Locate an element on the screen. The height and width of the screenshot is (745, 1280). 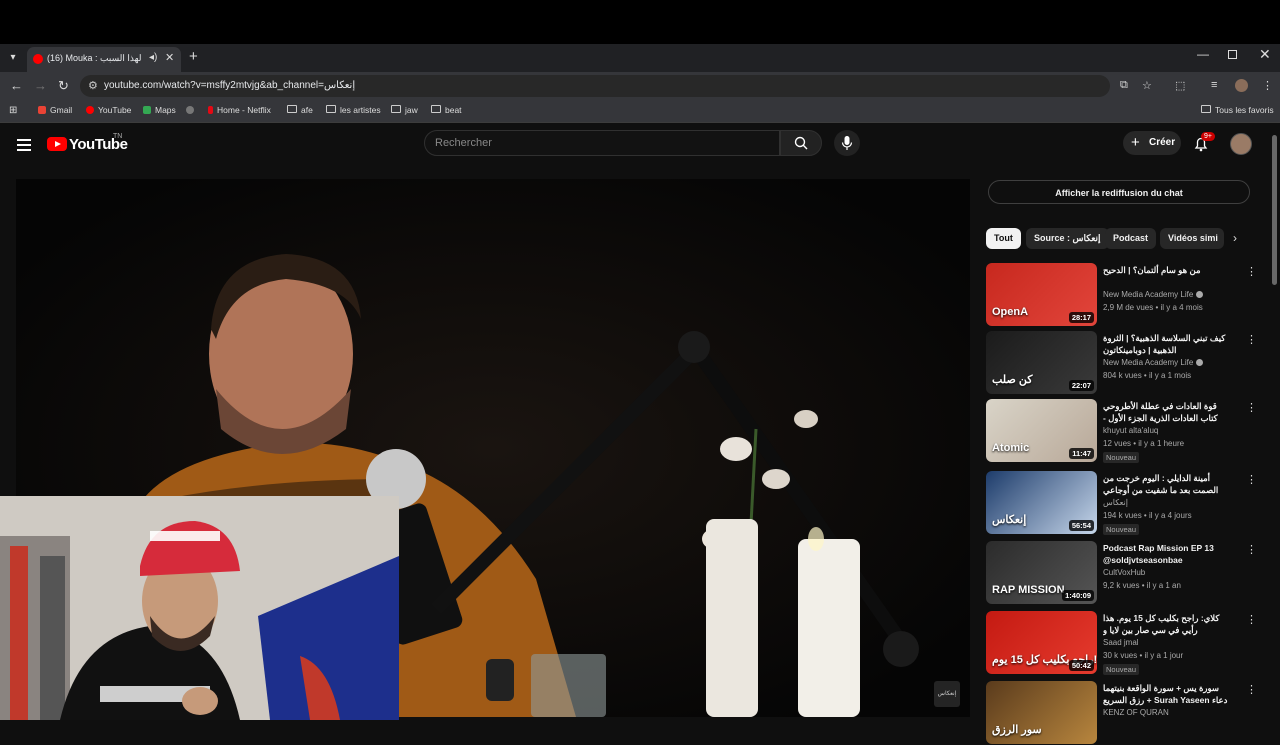
reload-icon: ↻ is located at coordinates (63, 86).